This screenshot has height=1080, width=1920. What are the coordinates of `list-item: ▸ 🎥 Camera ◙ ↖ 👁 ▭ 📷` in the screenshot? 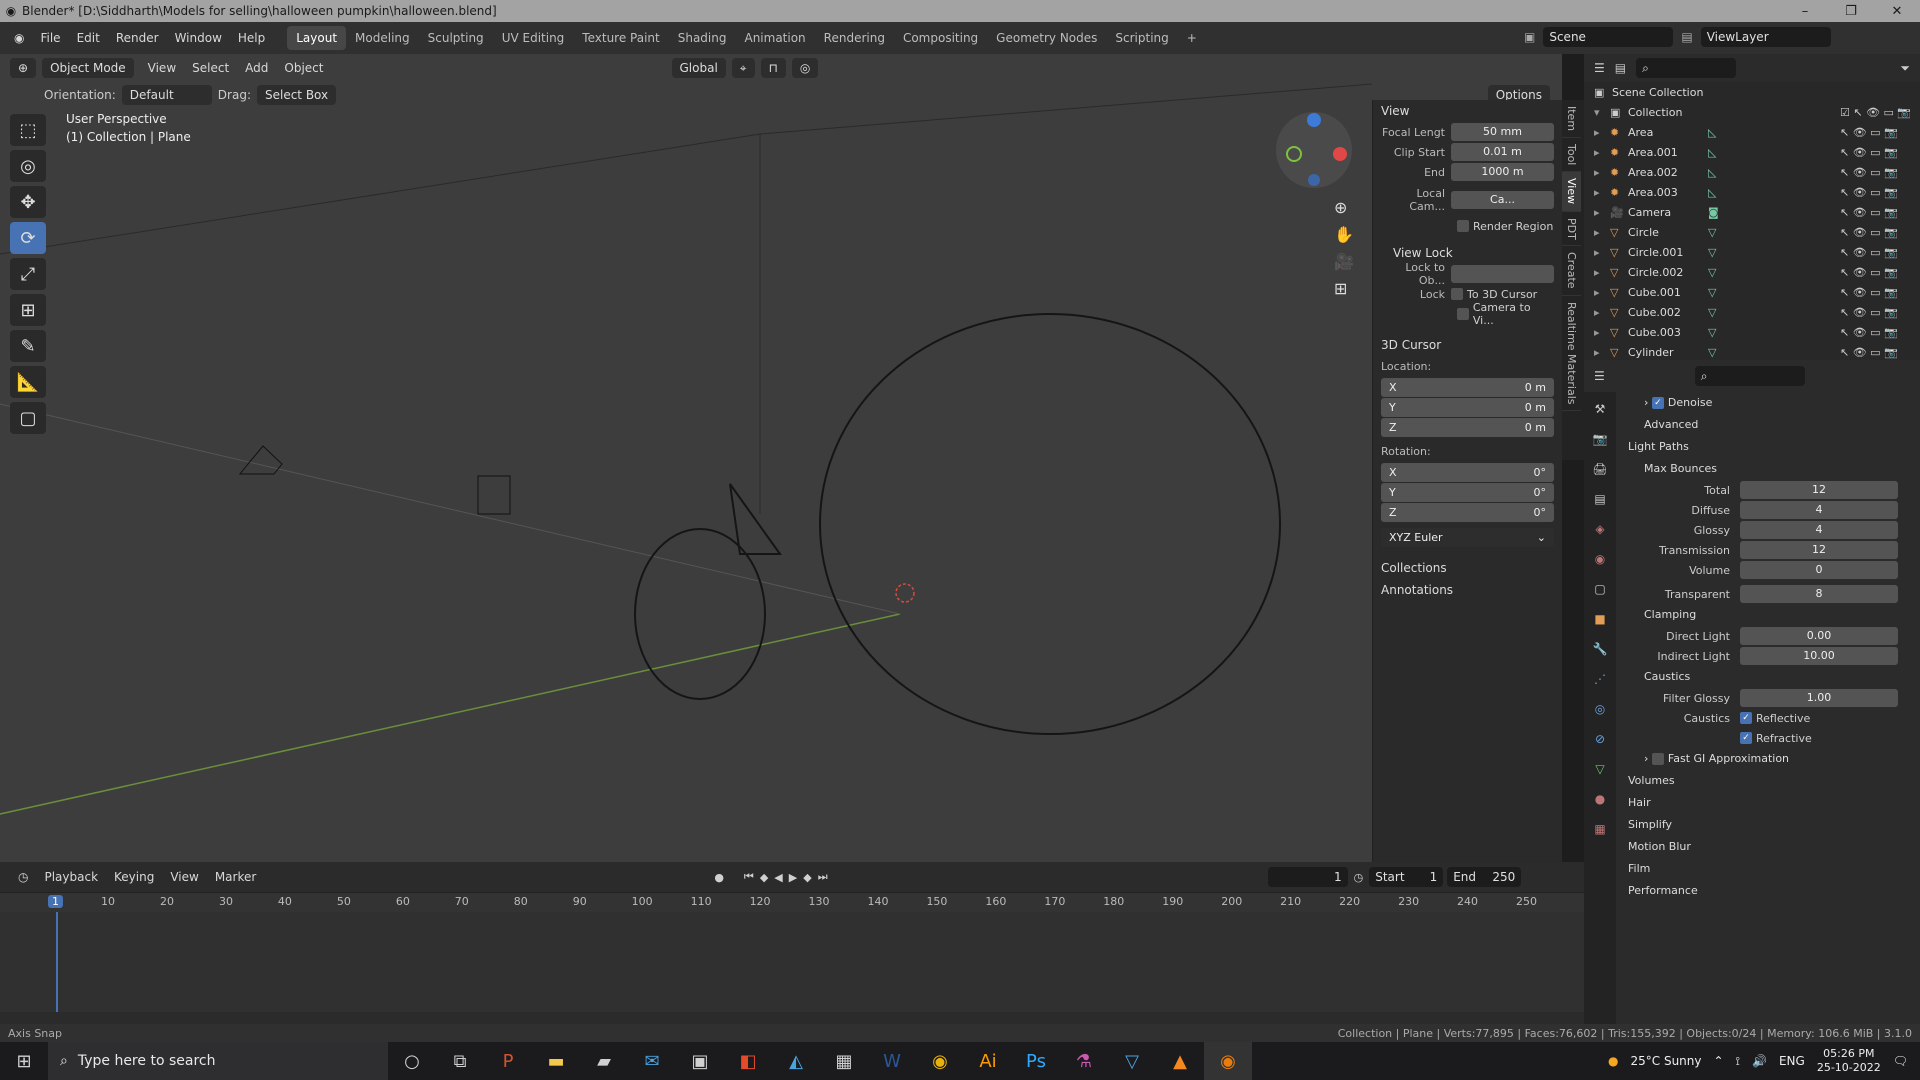 It's located at (1752, 212).